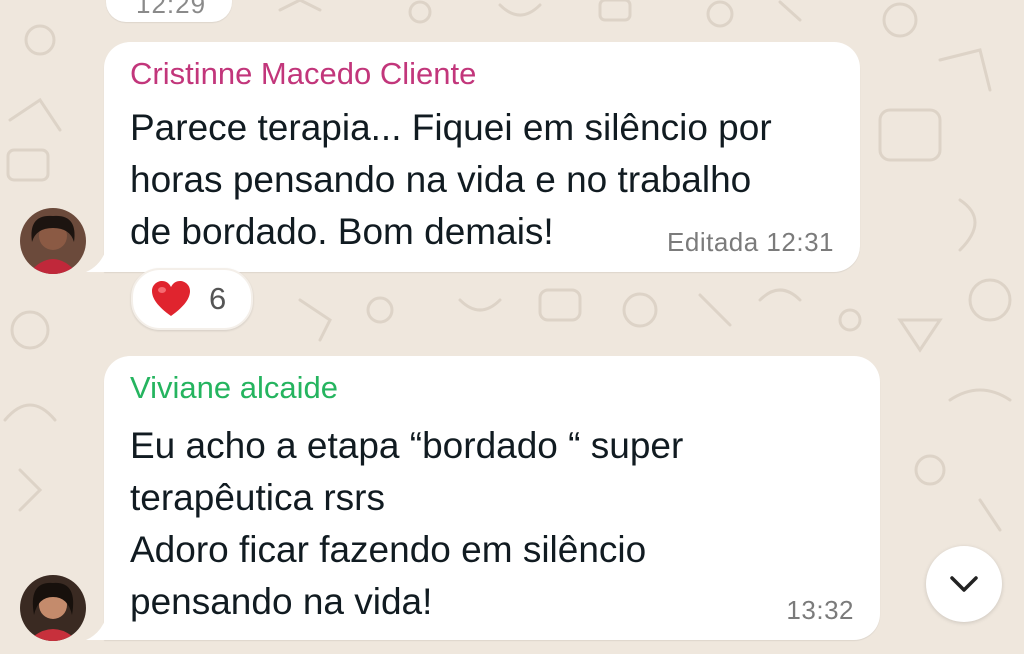 The width and height of the screenshot is (1024, 654). What do you see at coordinates (451, 127) in the screenshot?
I see `message-line: Parece terapia... Fiquei em silêncio por` at bounding box center [451, 127].